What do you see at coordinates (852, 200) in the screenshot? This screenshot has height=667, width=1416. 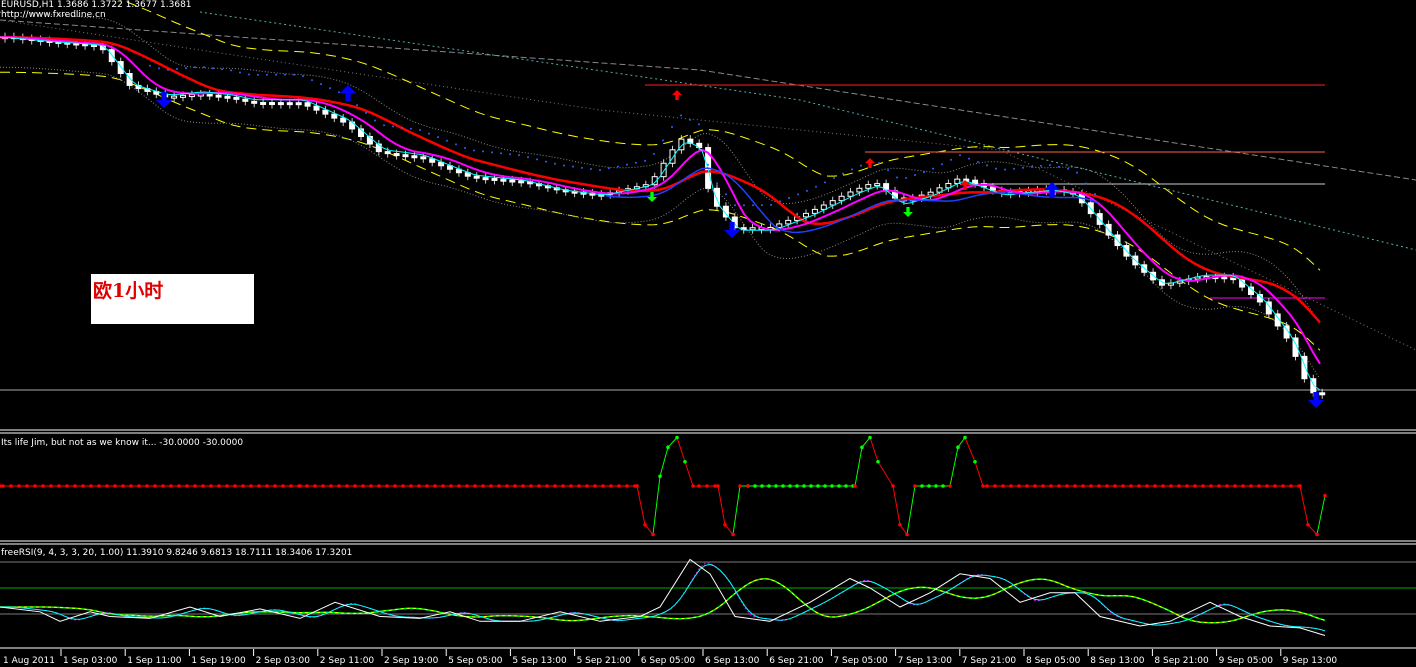 I see `moving-average-blue` at bounding box center [852, 200].